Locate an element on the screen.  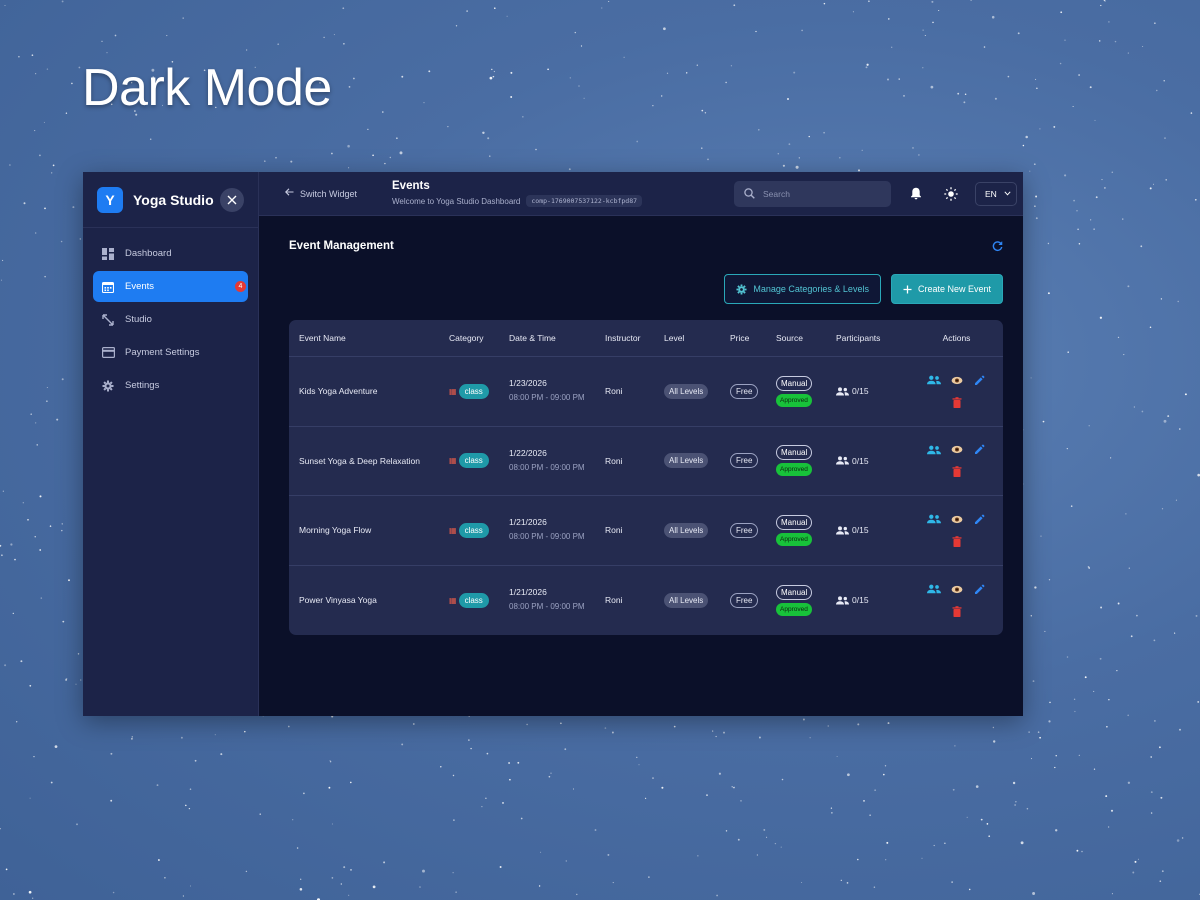
close-sidebar-button is located at coordinates (232, 199).